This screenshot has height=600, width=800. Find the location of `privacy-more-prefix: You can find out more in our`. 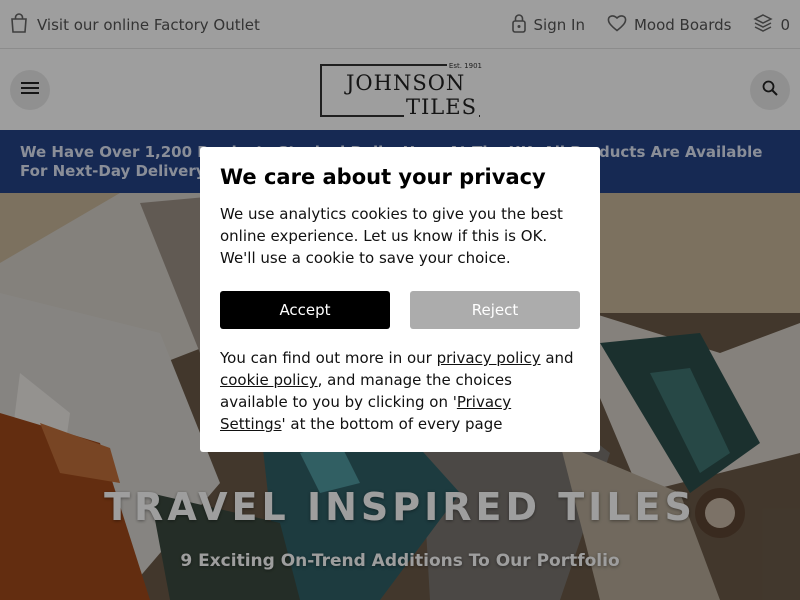

privacy-more-prefix: You can find out more in our is located at coordinates (328, 358).